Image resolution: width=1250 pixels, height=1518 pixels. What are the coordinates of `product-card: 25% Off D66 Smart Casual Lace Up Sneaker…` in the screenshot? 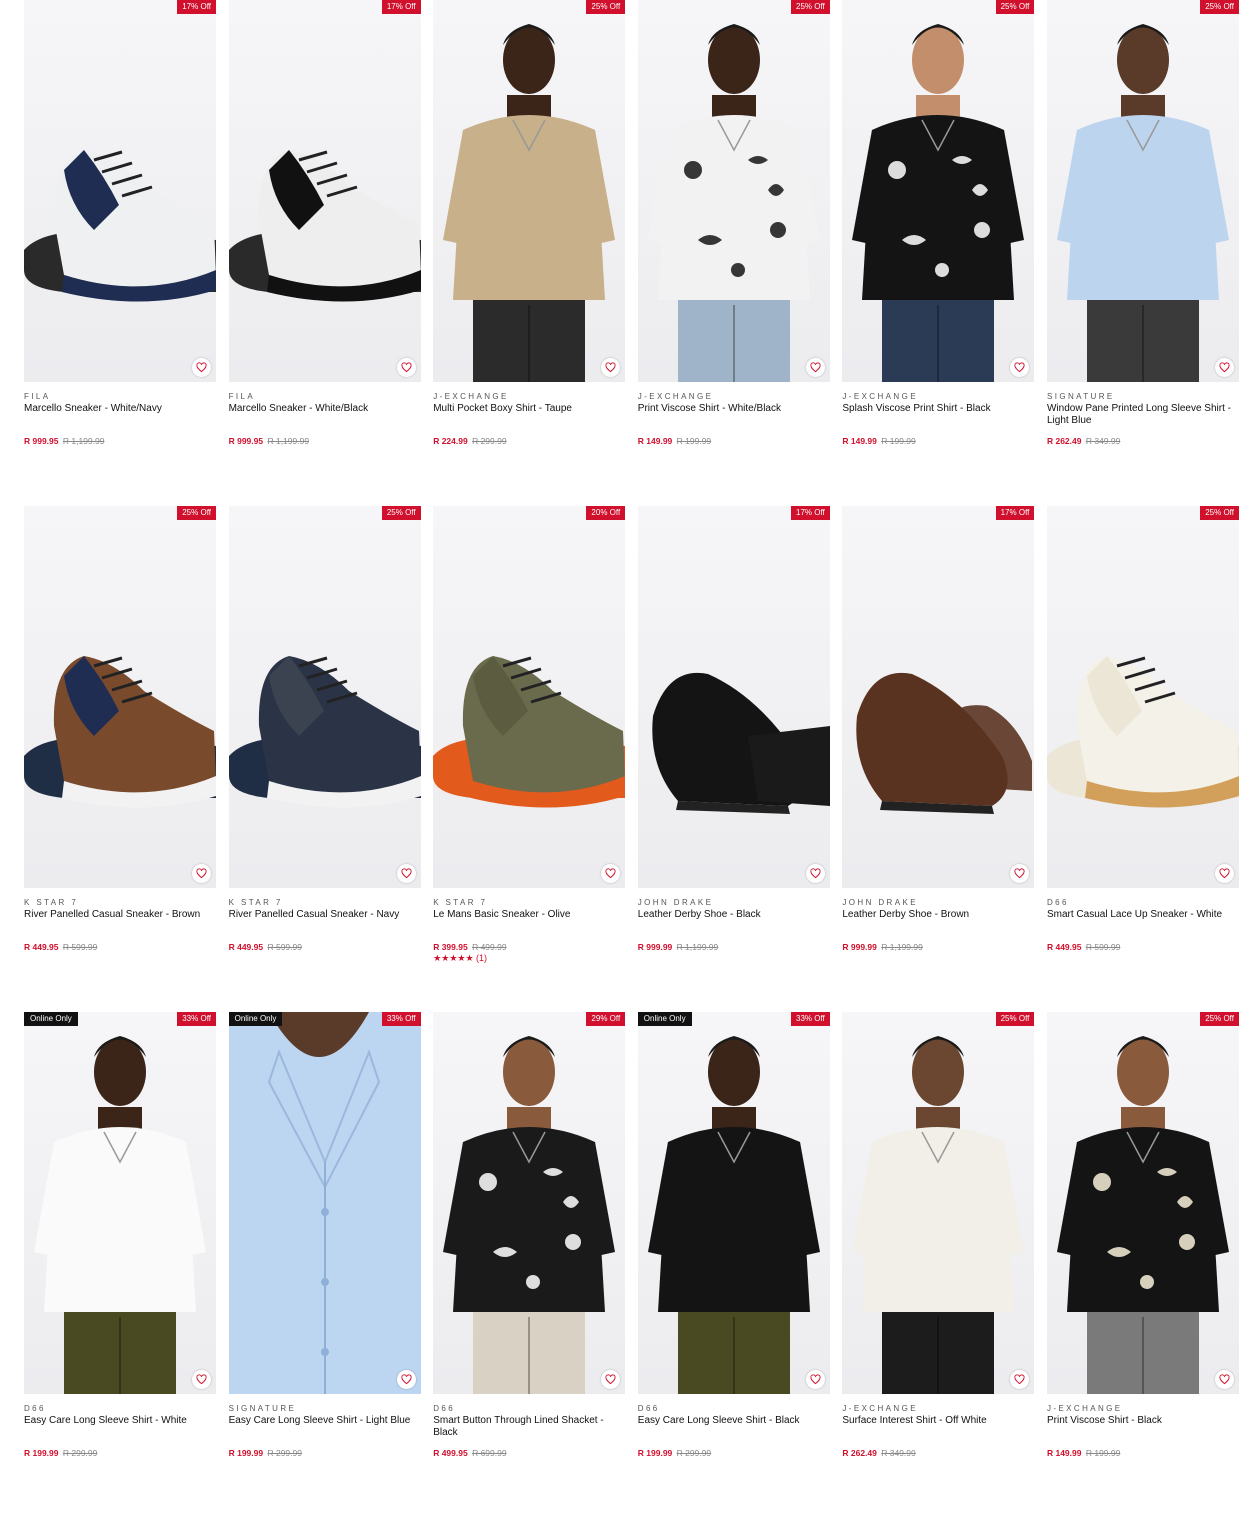 It's located at (1142, 759).